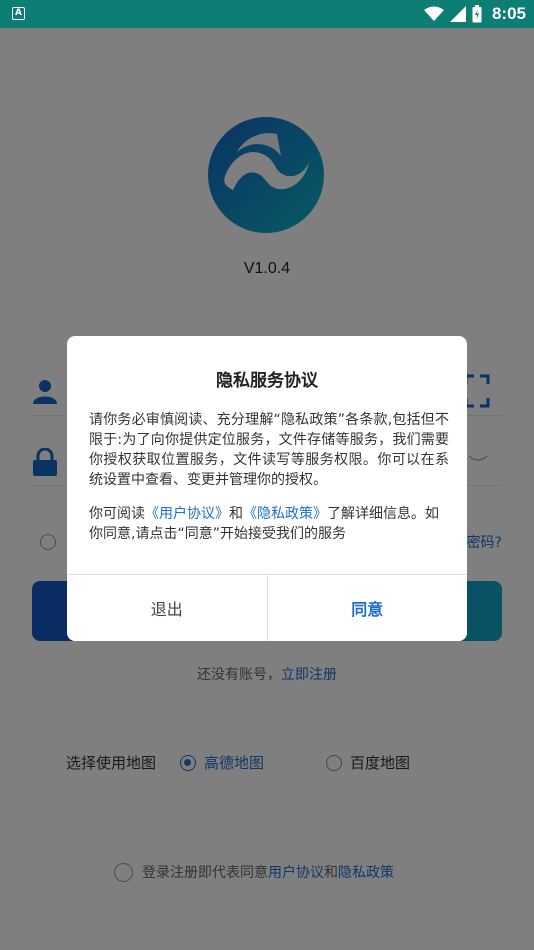 The height and width of the screenshot is (950, 534). What do you see at coordinates (477, 14) in the screenshot?
I see `battery-icon` at bounding box center [477, 14].